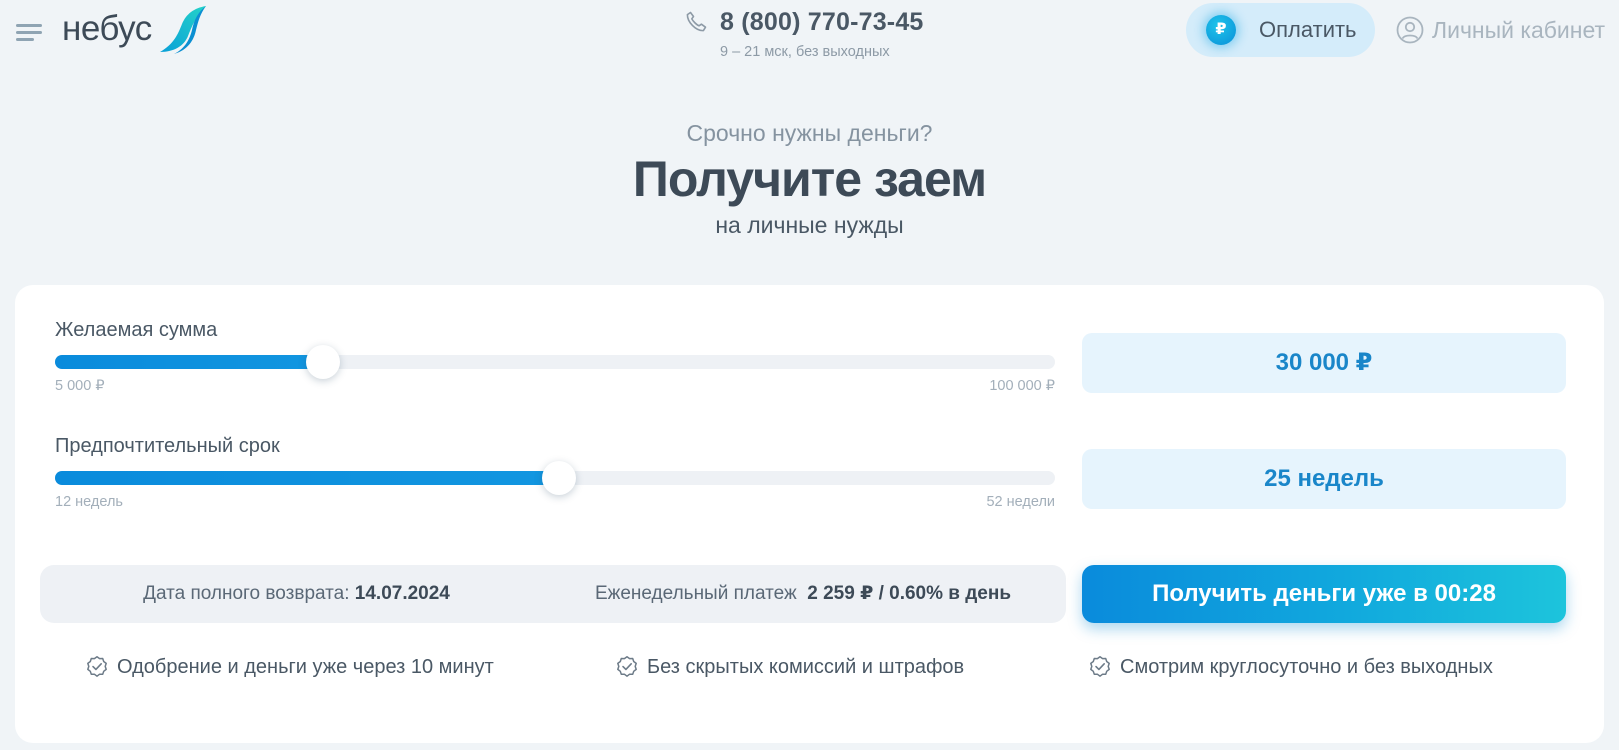  Describe the element at coordinates (806, 666) in the screenshot. I see `feature-text: Без скрытых комиссий и штрафов` at that location.